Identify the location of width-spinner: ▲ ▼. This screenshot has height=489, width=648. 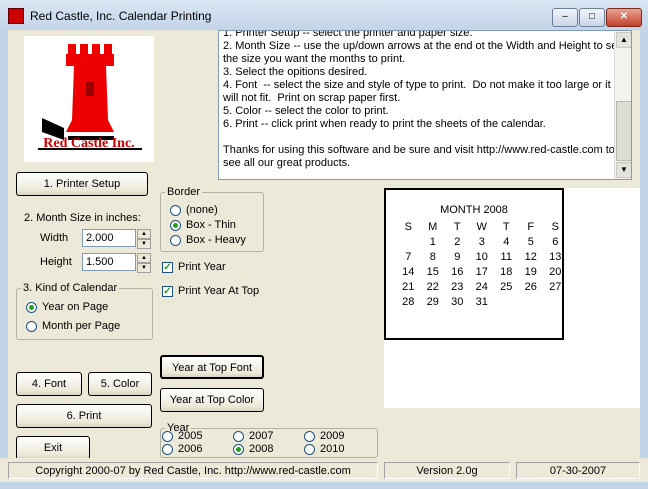
(144, 239).